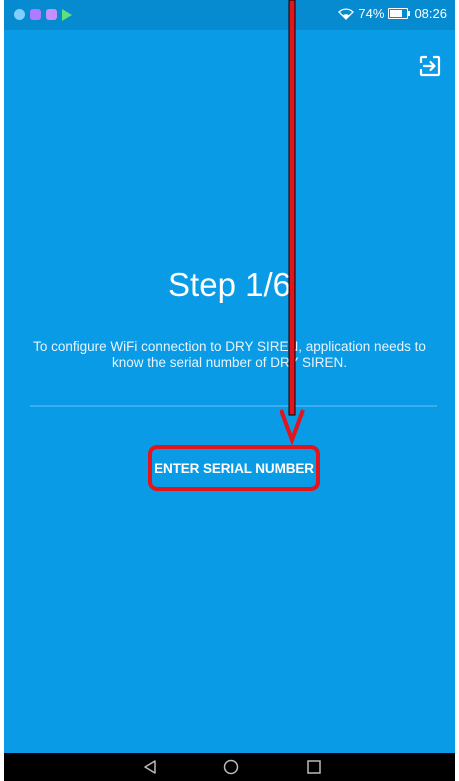 The image size is (459, 781). Describe the element at coordinates (229, 15) in the screenshot. I see `status-bar: 74% 08:26` at that location.